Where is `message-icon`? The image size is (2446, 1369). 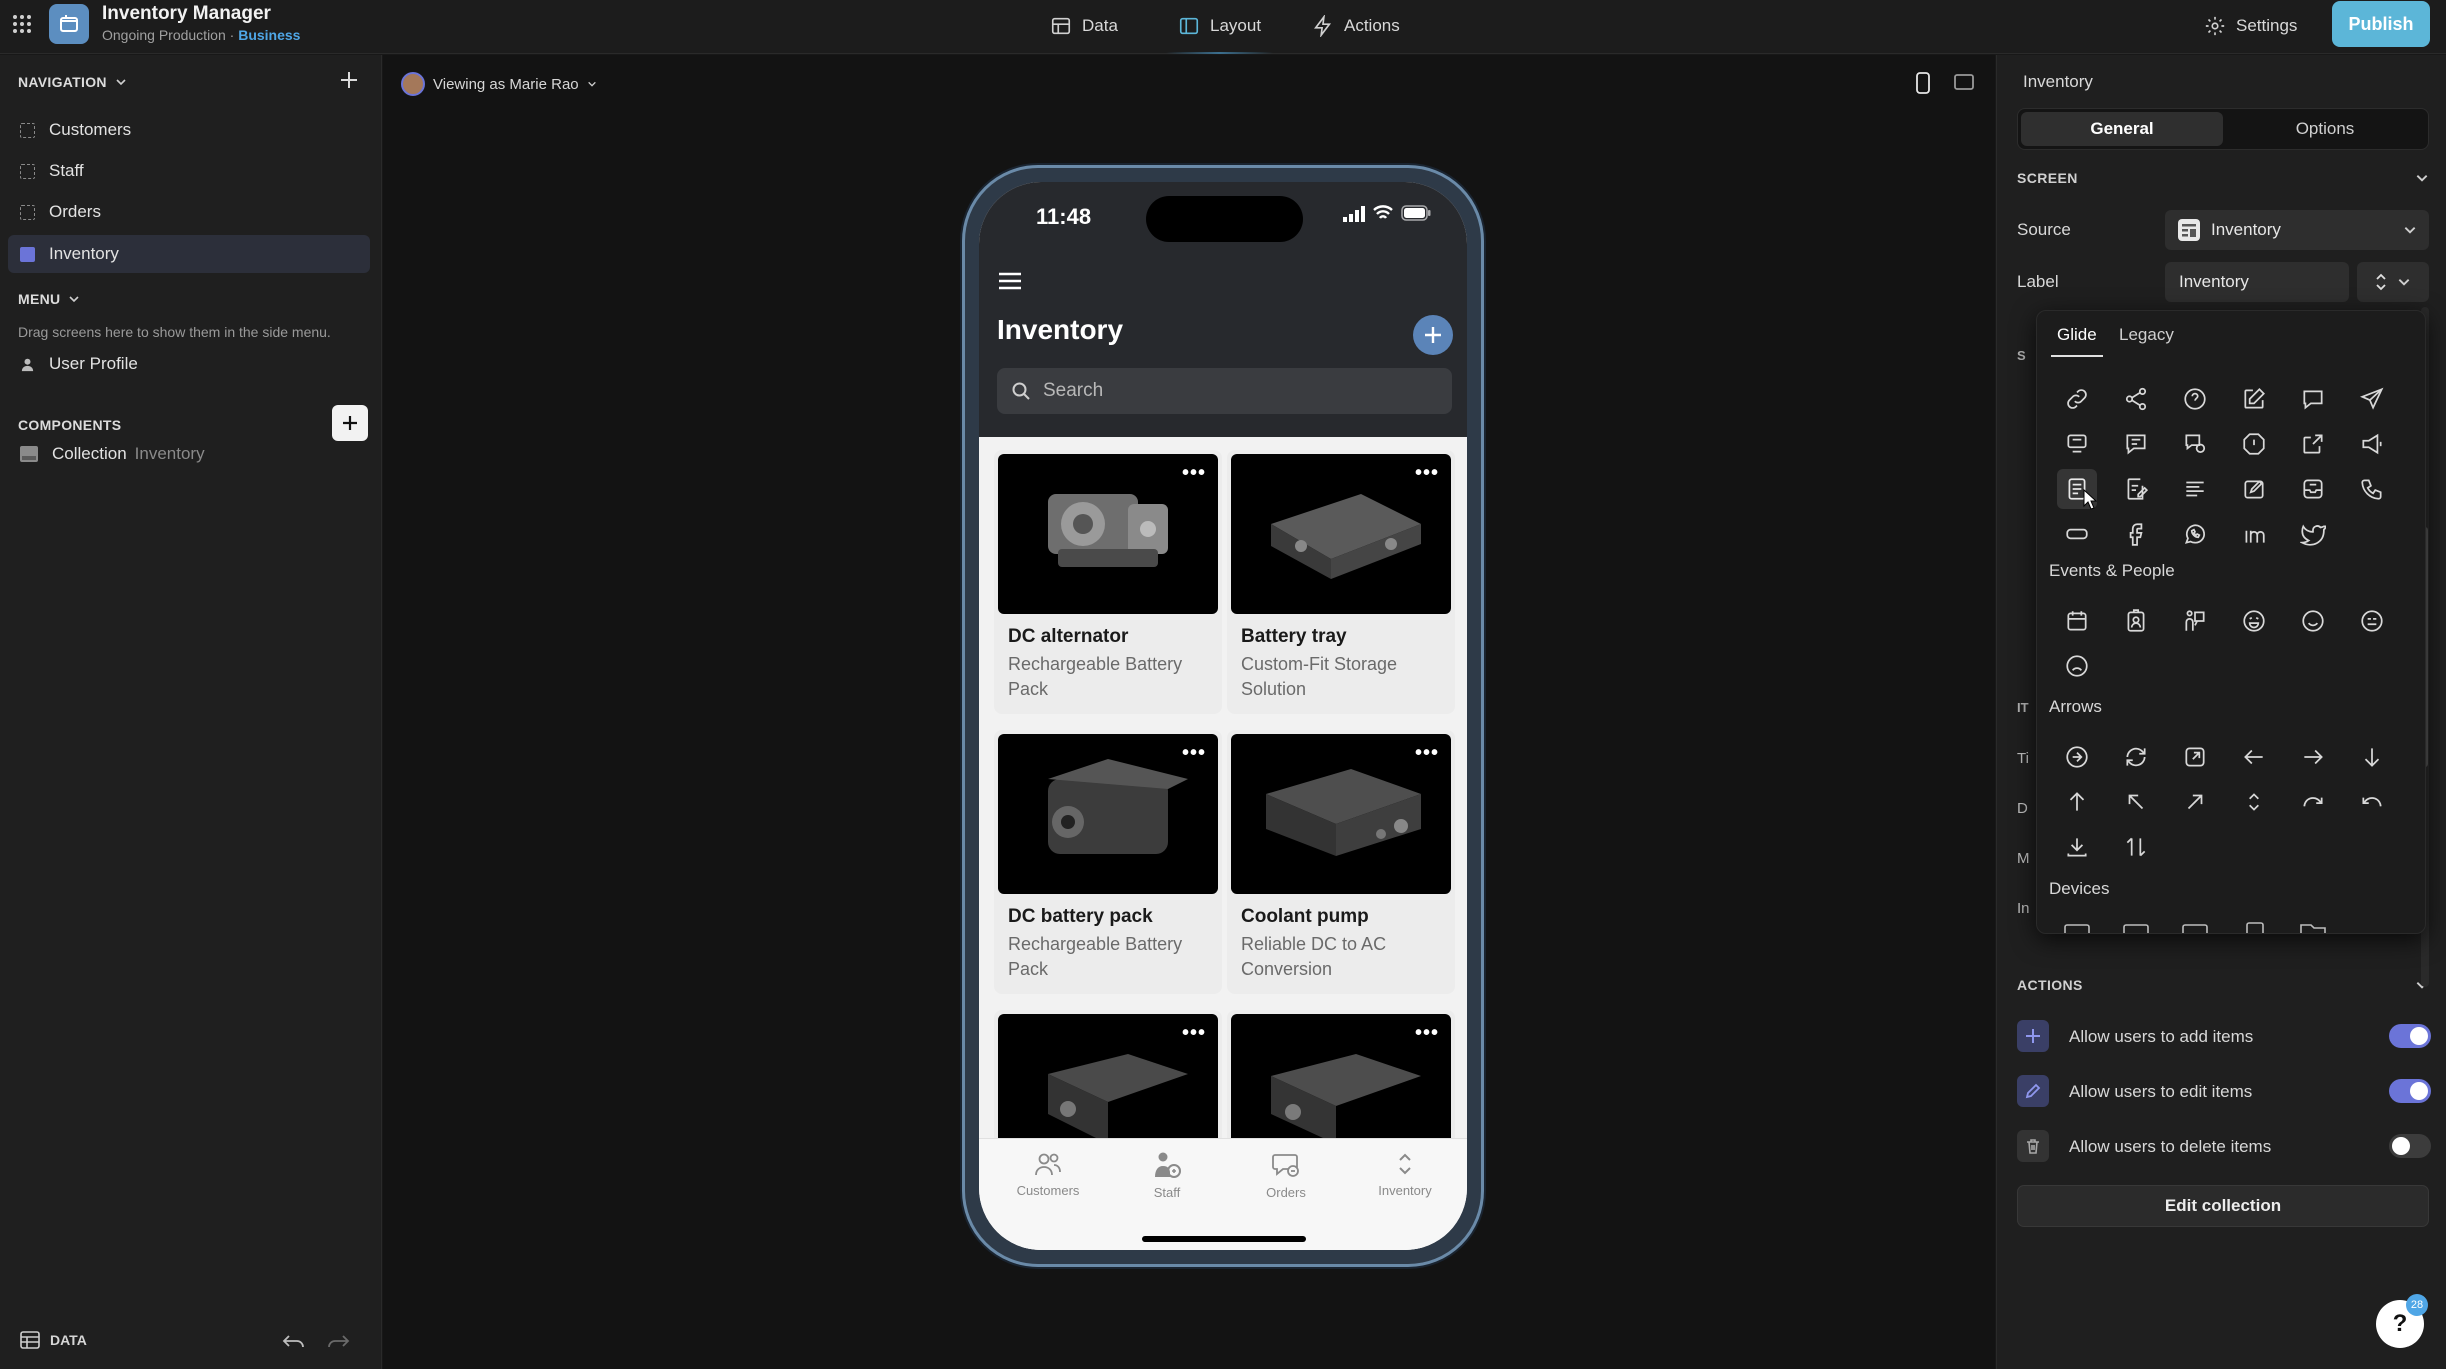
message-icon is located at coordinates (2313, 399).